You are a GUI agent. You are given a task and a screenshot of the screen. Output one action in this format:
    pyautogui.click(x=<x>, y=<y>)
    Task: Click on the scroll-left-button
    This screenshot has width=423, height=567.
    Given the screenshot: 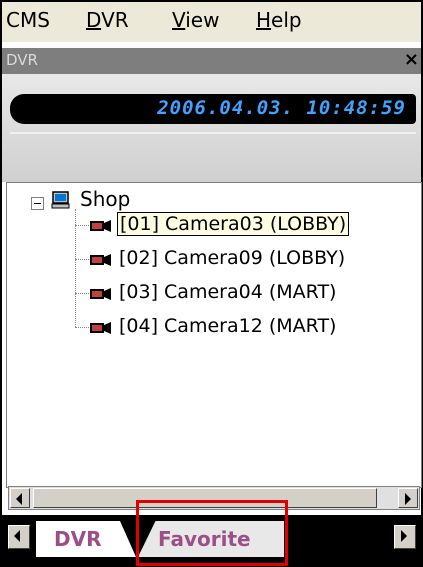 What is the action you would take?
    pyautogui.click(x=20, y=498)
    